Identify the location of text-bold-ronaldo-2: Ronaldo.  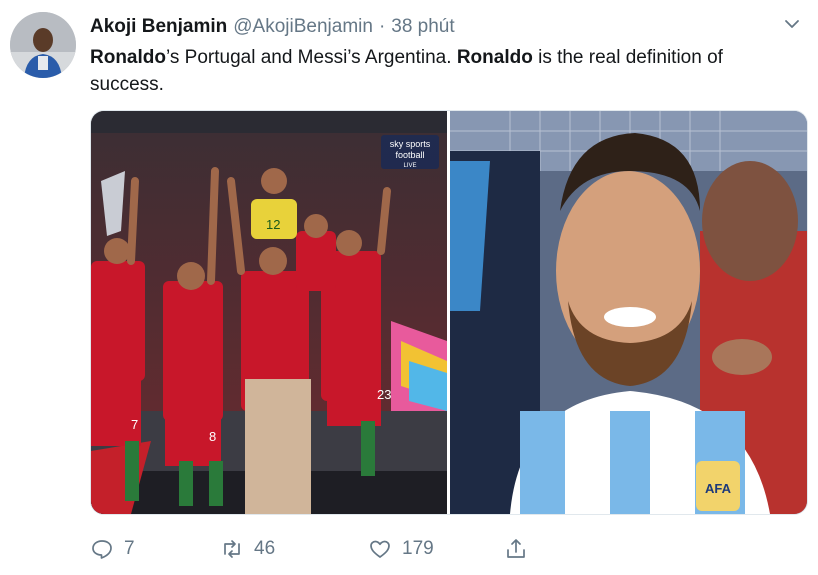
(494, 57).